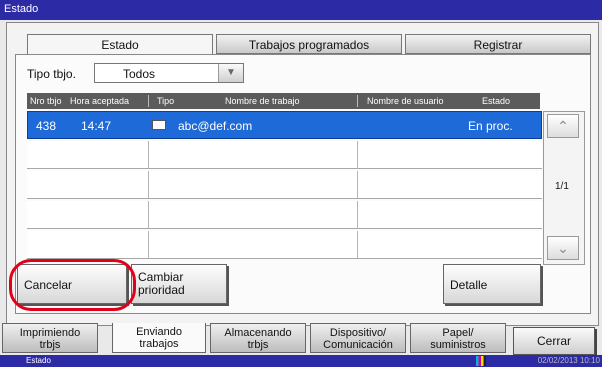 The width and height of the screenshot is (602, 367). I want to click on table-row: 438 14:47 abc@def.com En proc., so click(284, 125).